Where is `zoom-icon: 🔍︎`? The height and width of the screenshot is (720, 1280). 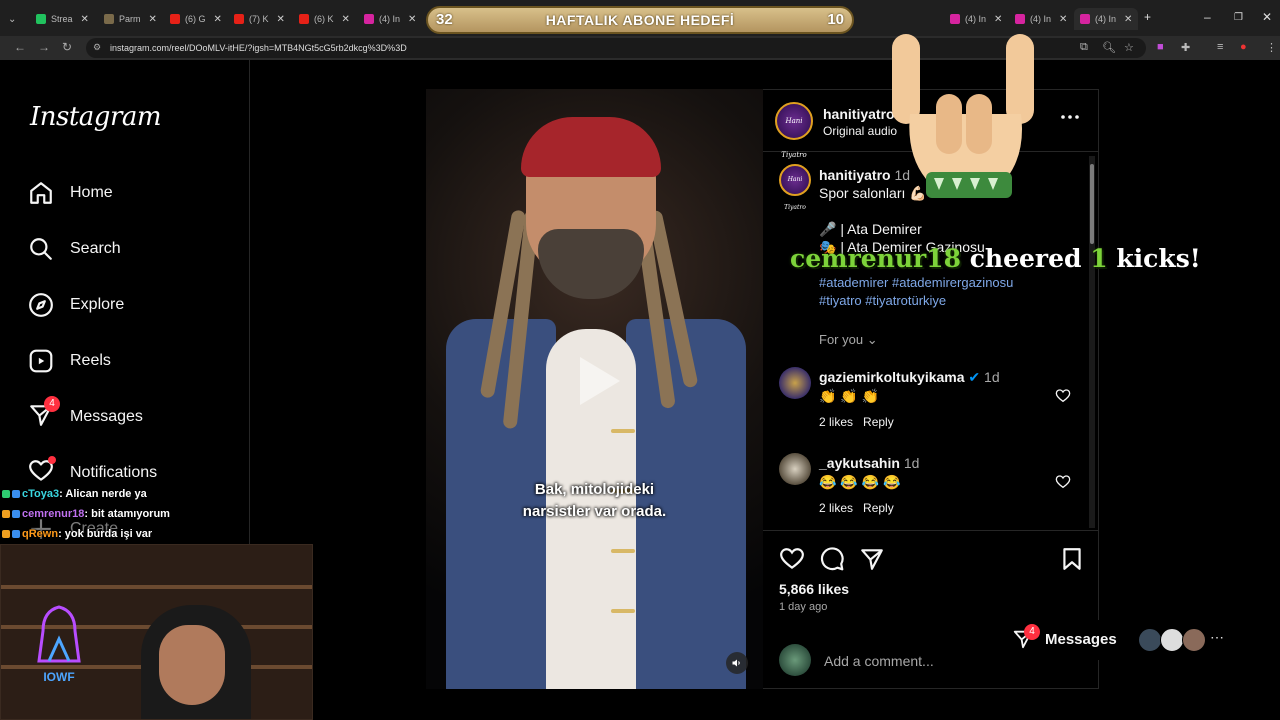 zoom-icon: 🔍︎ is located at coordinates (1109, 47).